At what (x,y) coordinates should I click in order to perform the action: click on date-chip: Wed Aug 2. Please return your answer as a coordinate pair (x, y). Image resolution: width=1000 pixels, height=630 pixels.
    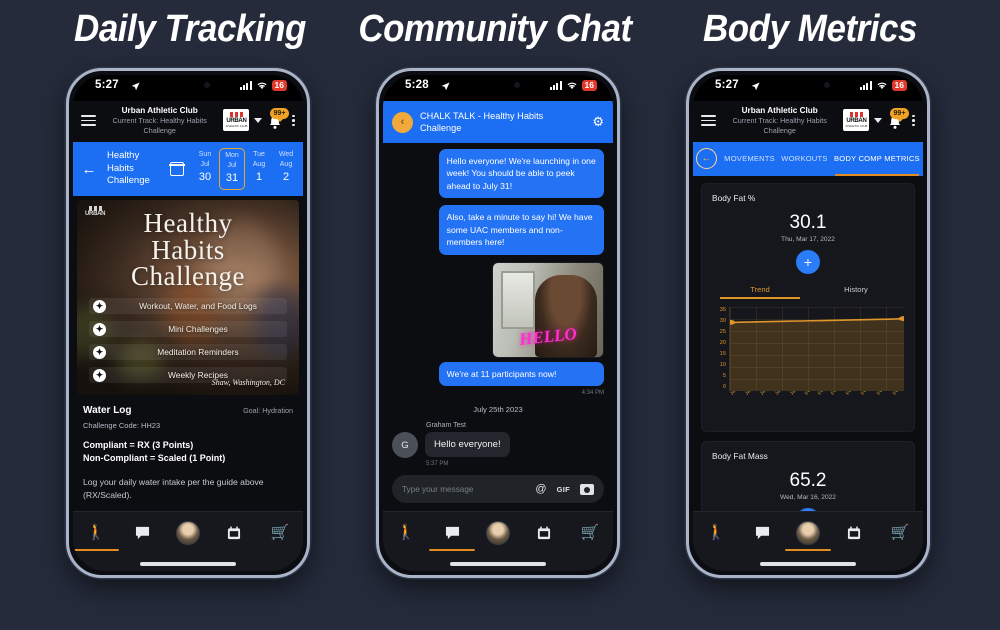
    Looking at the image, I should click on (286, 169).